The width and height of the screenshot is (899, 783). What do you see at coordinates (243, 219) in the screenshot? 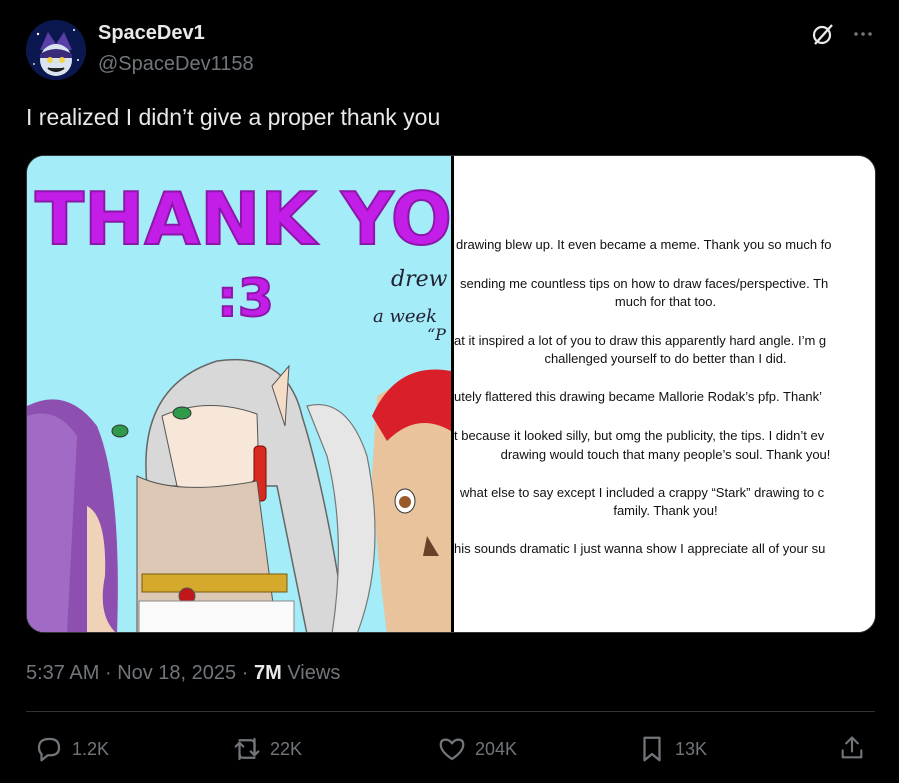
I see `thank-you-heading: THANK YO` at bounding box center [243, 219].